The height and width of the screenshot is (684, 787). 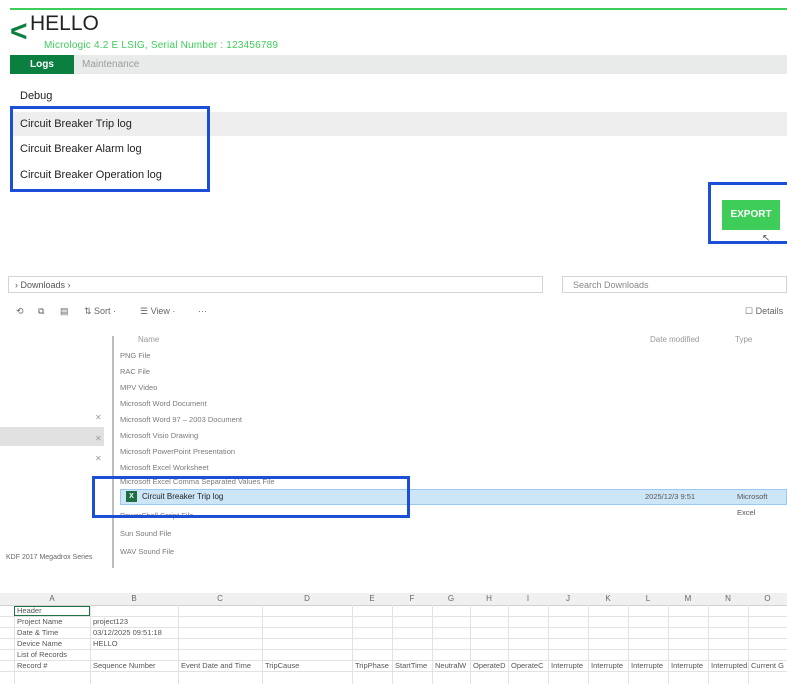 What do you see at coordinates (53, 622) in the screenshot?
I see `table-cell: Project Name` at bounding box center [53, 622].